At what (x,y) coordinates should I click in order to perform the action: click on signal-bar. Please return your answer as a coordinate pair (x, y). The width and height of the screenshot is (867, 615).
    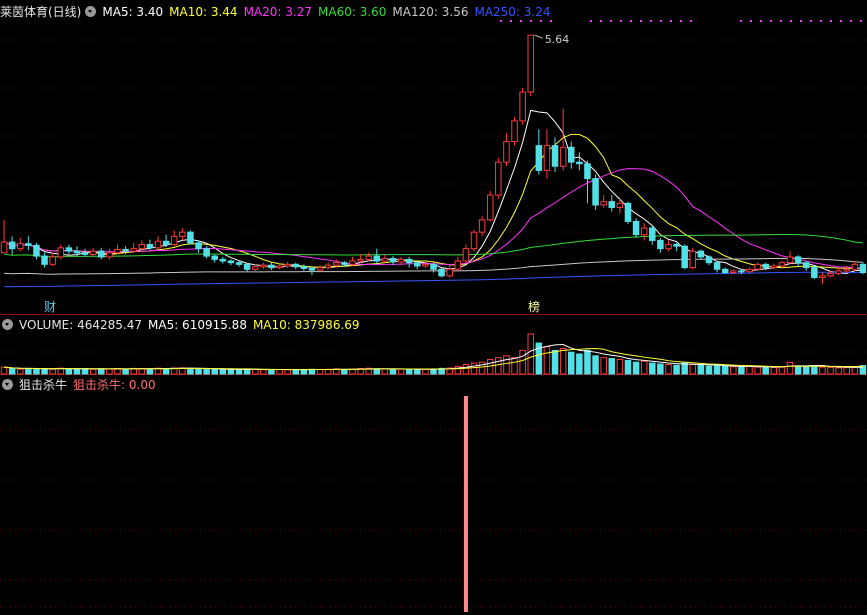
    Looking at the image, I should click on (465, 504).